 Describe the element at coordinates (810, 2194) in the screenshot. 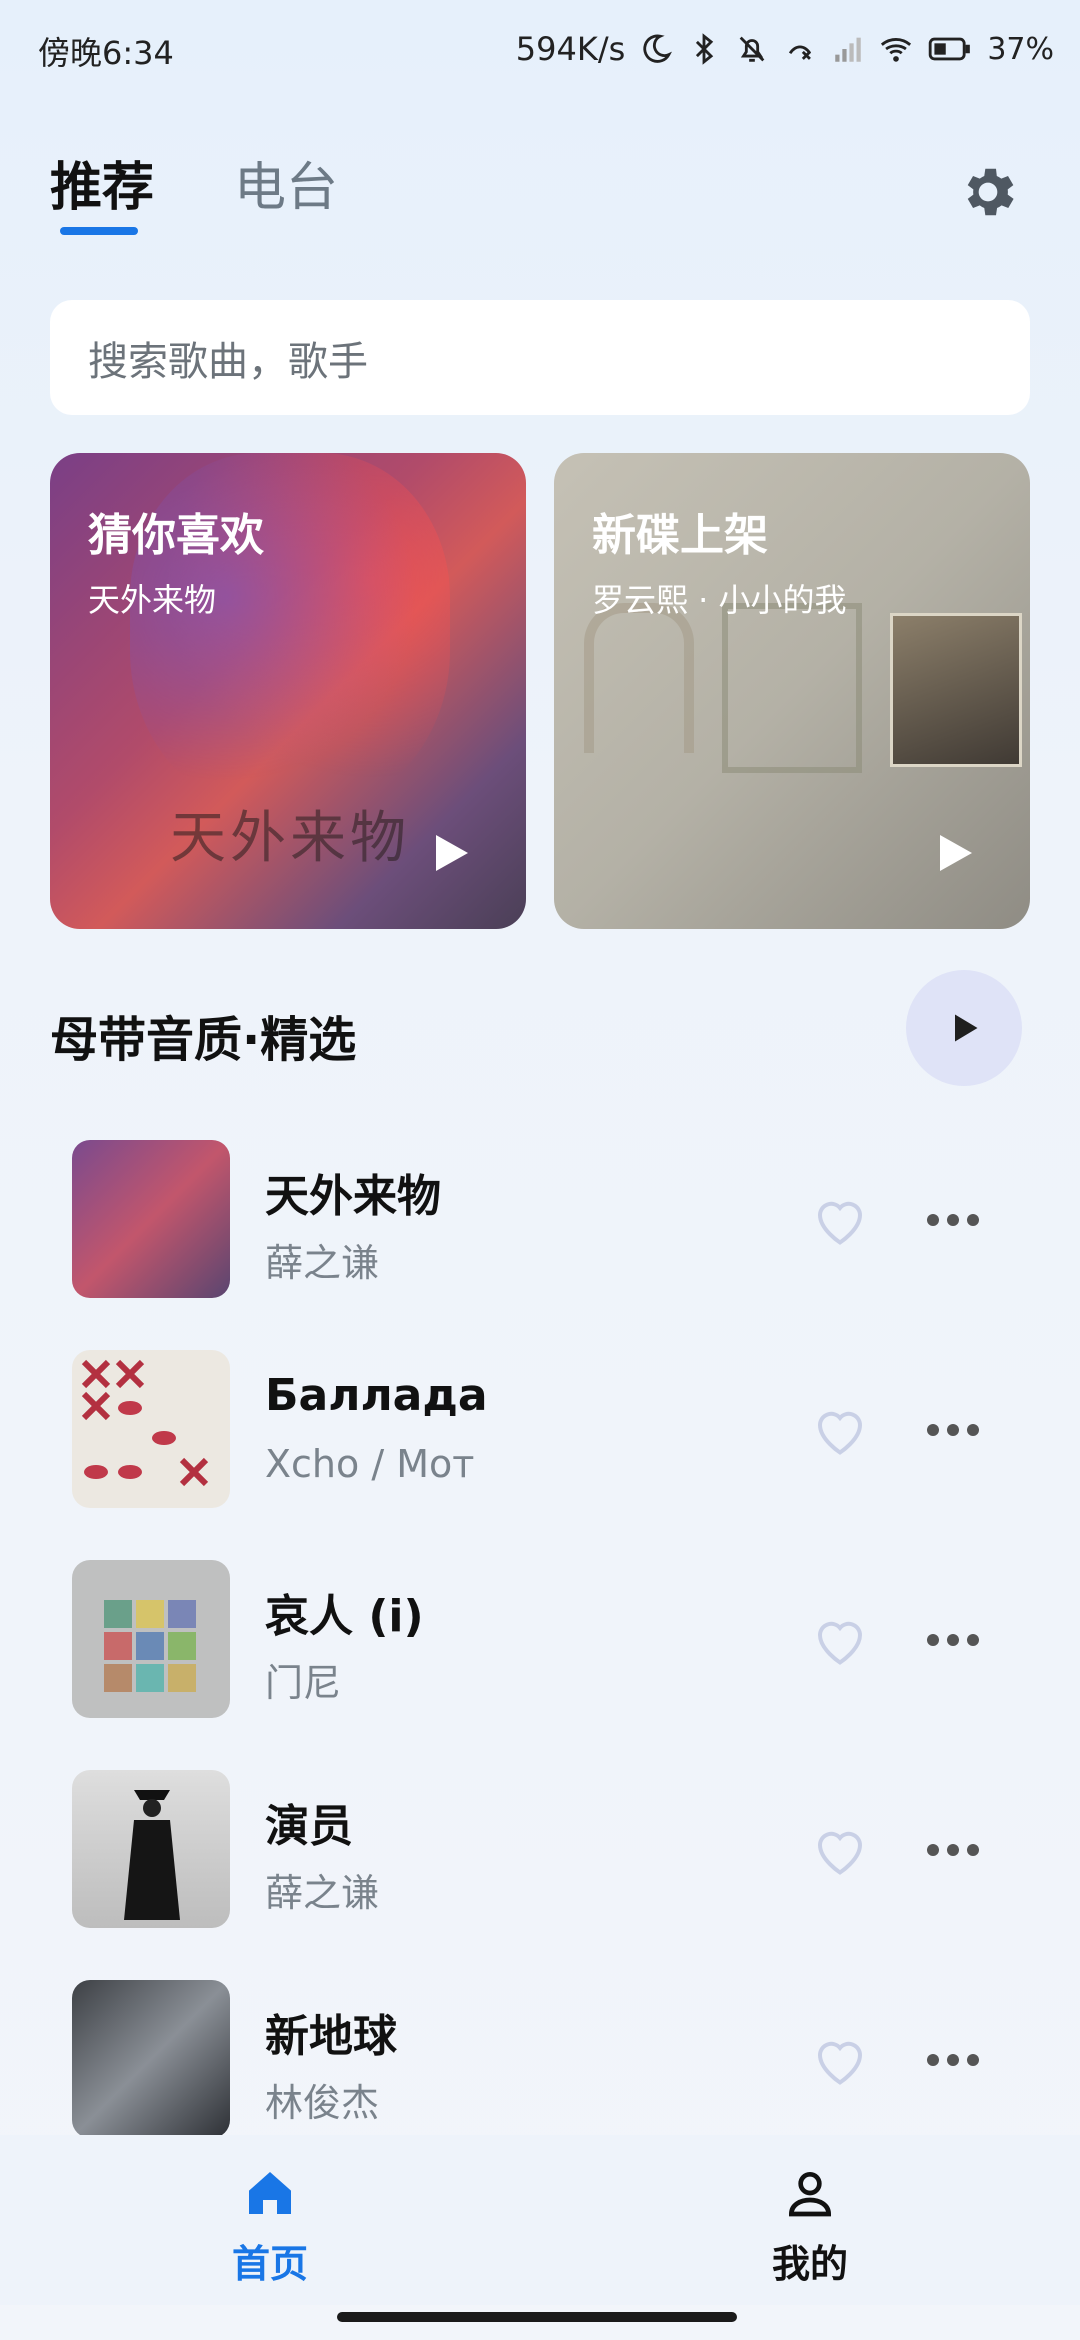

I see `person-icon` at that location.